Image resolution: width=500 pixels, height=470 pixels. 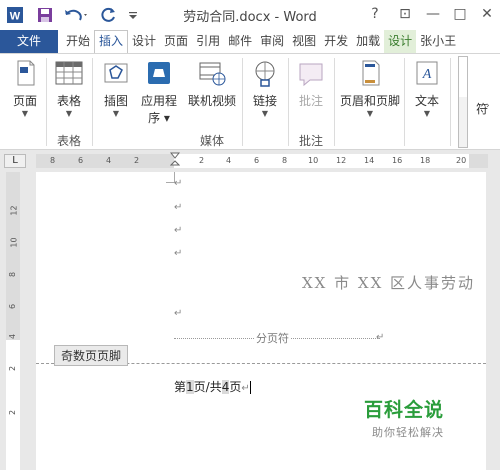 I want to click on illustrations-button: 插图 ▼, so click(x=116, y=88).